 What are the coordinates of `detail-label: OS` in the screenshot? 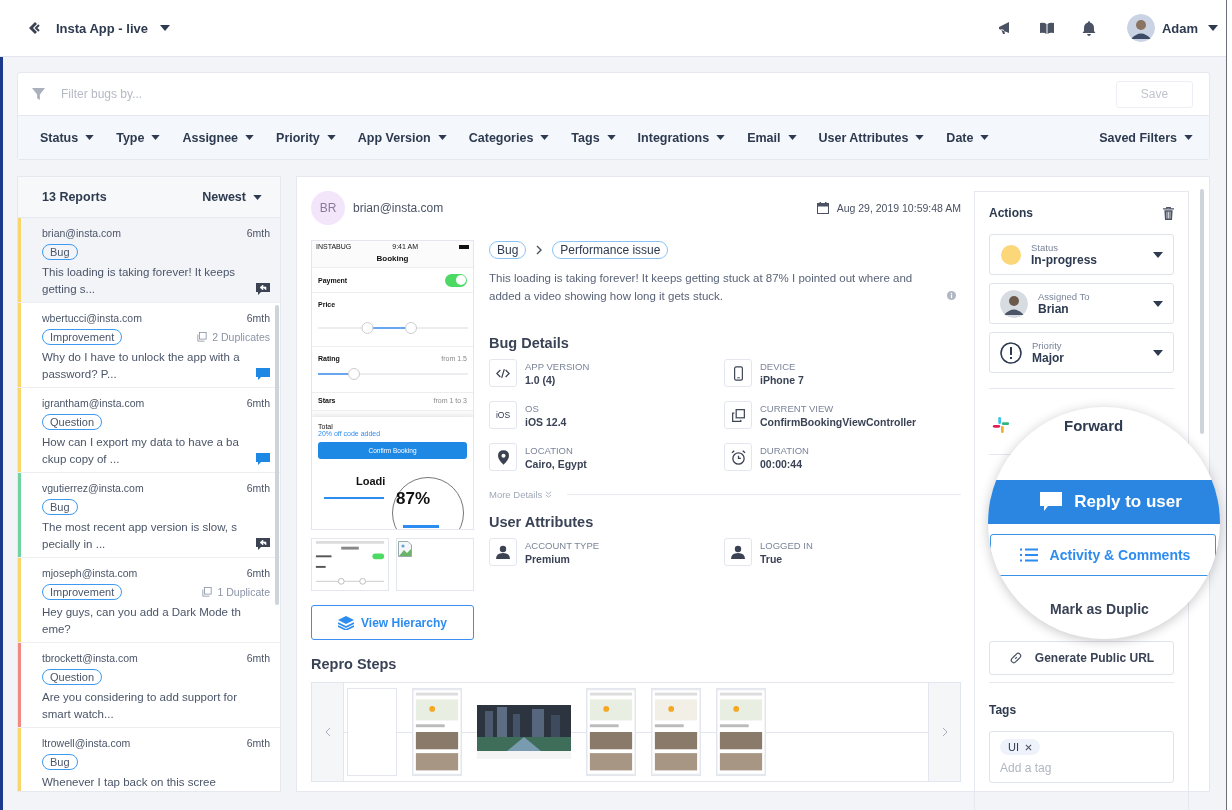 It's located at (532, 408).